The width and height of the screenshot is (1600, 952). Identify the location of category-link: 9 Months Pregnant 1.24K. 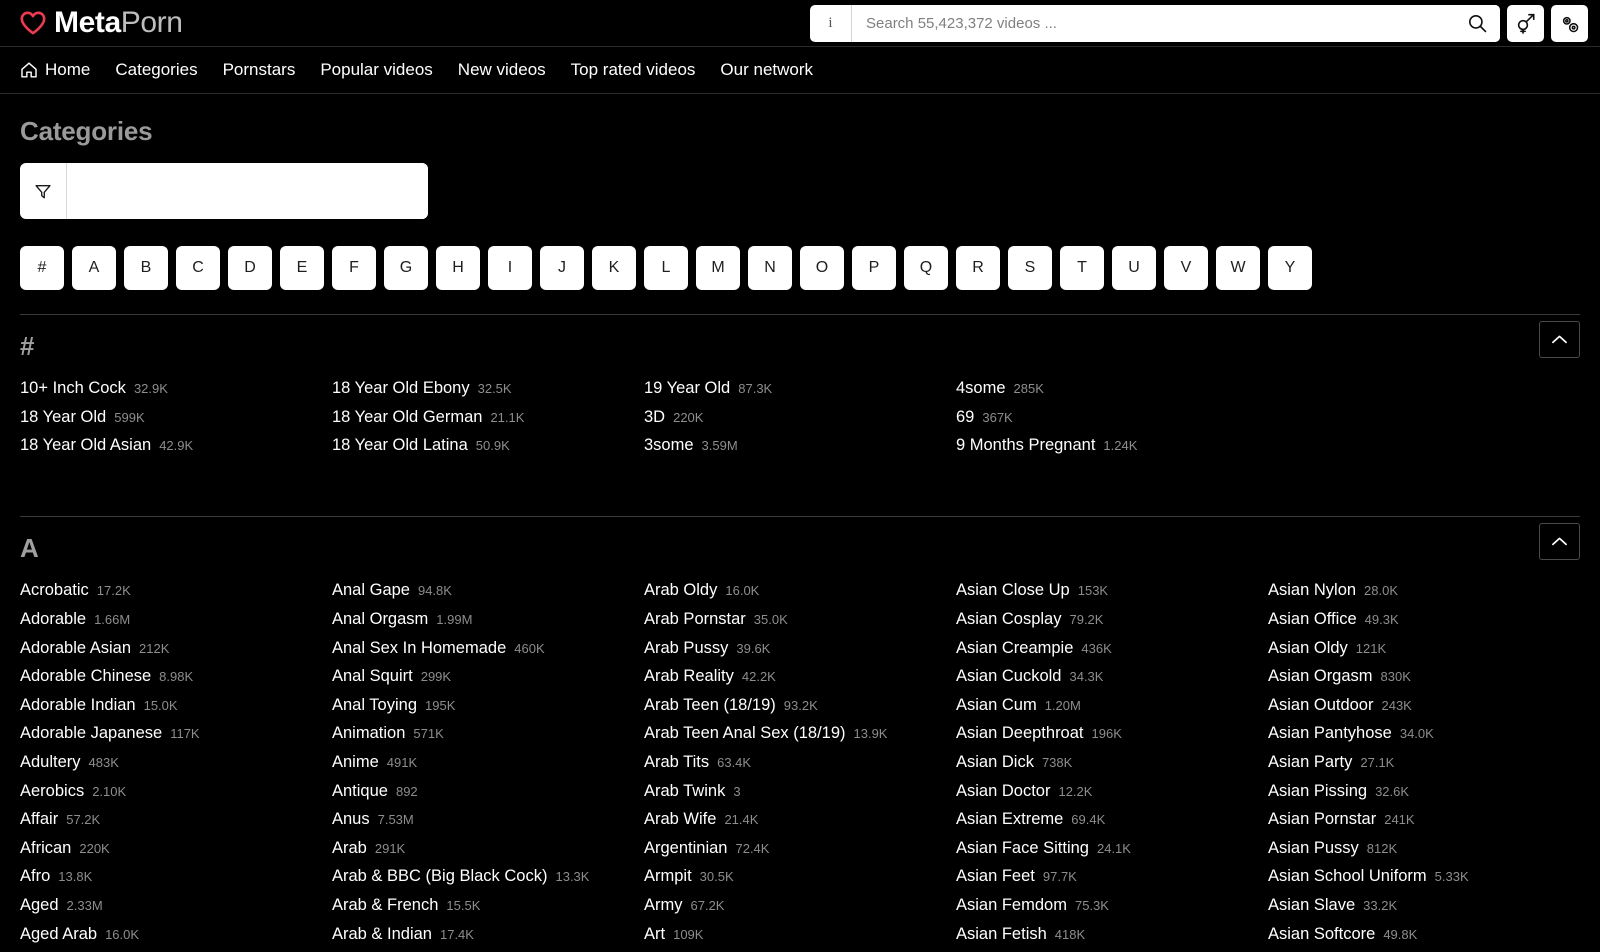
(1112, 445).